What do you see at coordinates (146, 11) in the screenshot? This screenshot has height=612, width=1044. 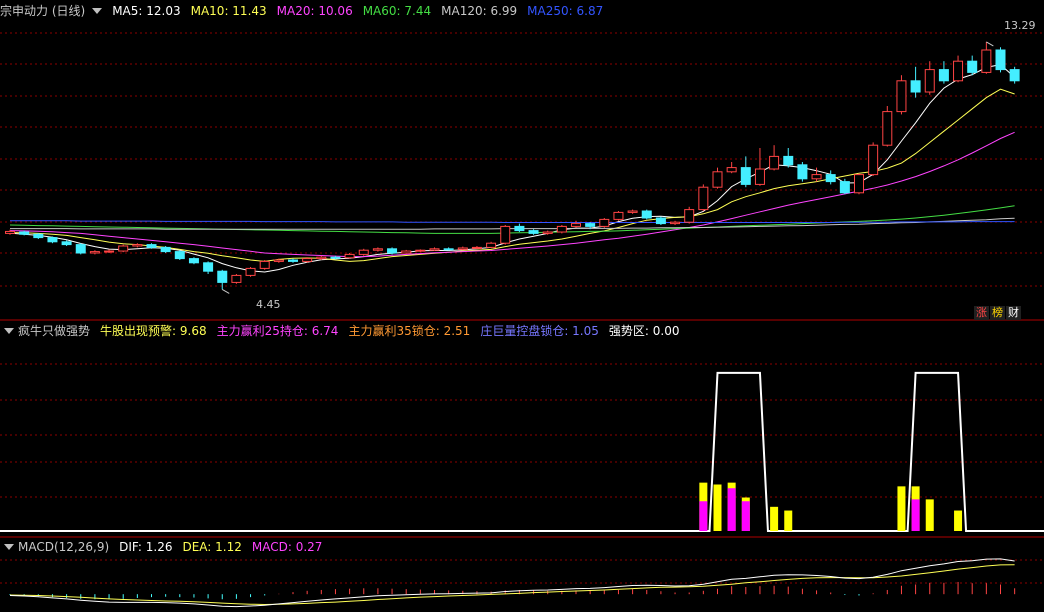 I see `ma-value-0: MA5: 12.03` at bounding box center [146, 11].